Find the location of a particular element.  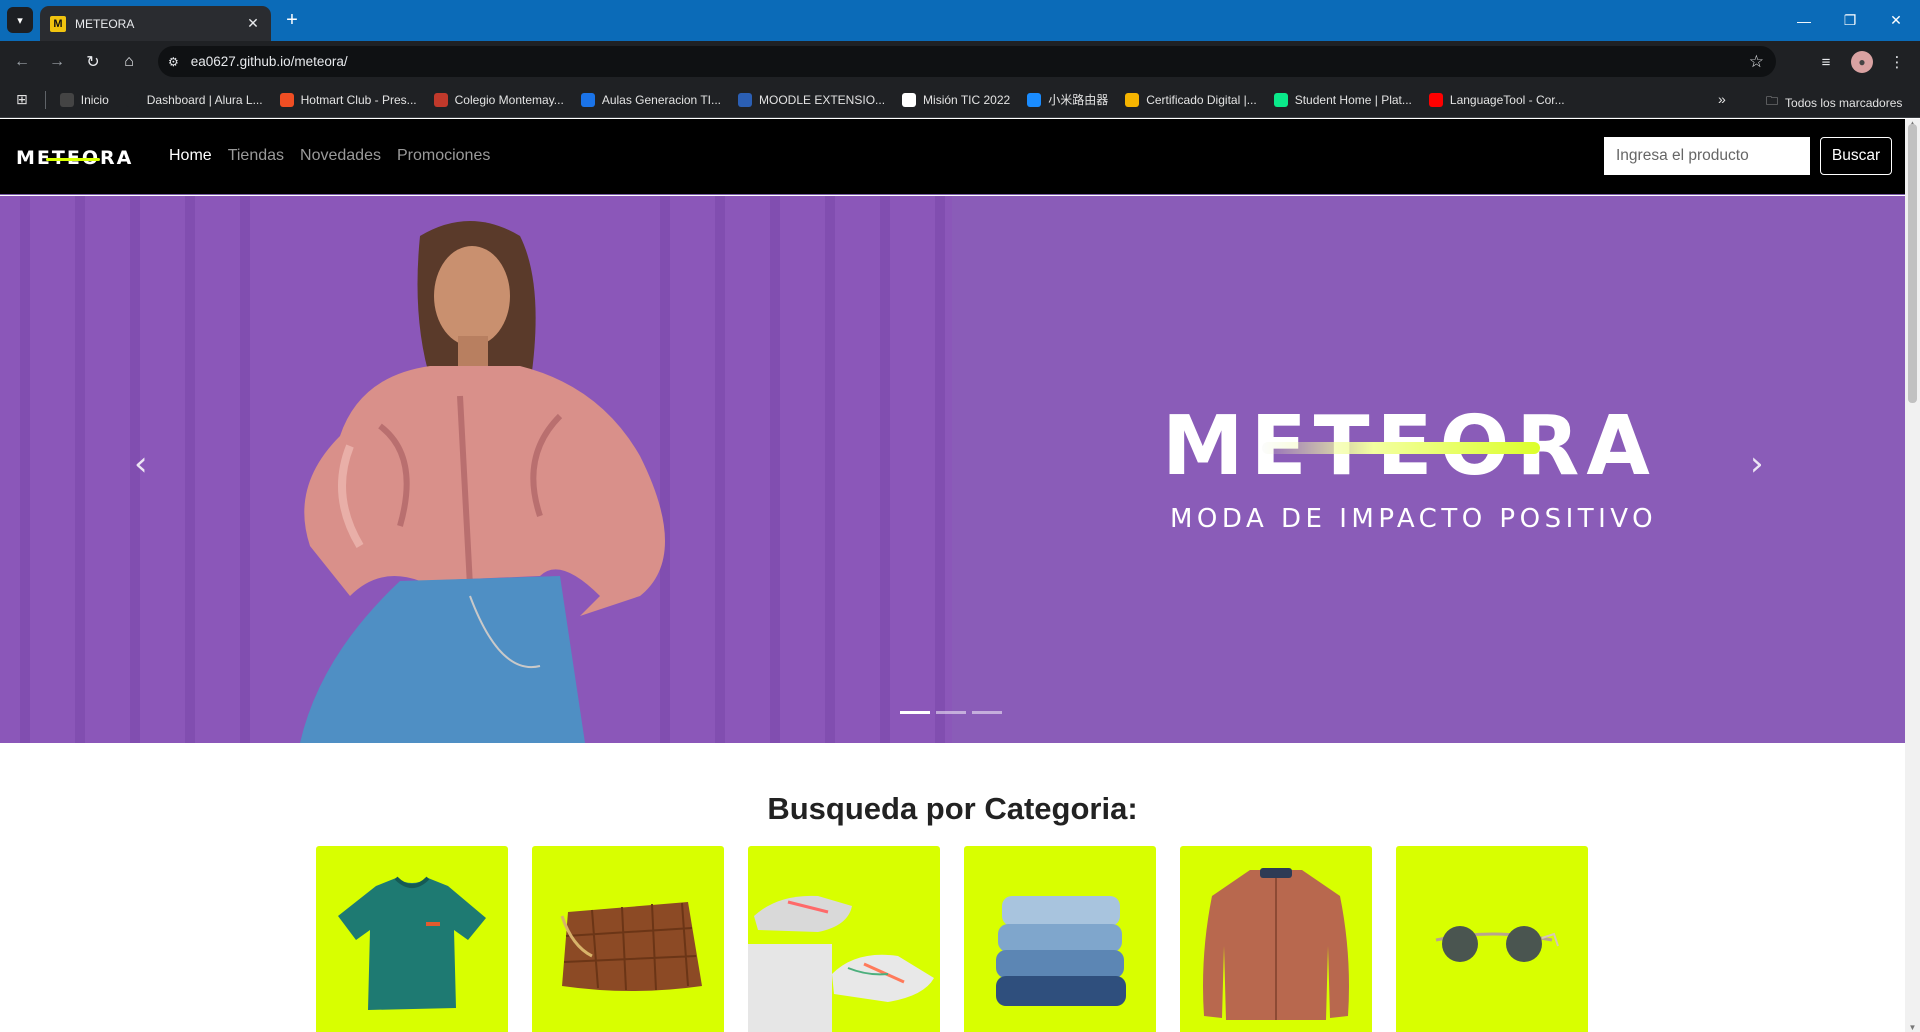

tshirt-image is located at coordinates (412, 943).